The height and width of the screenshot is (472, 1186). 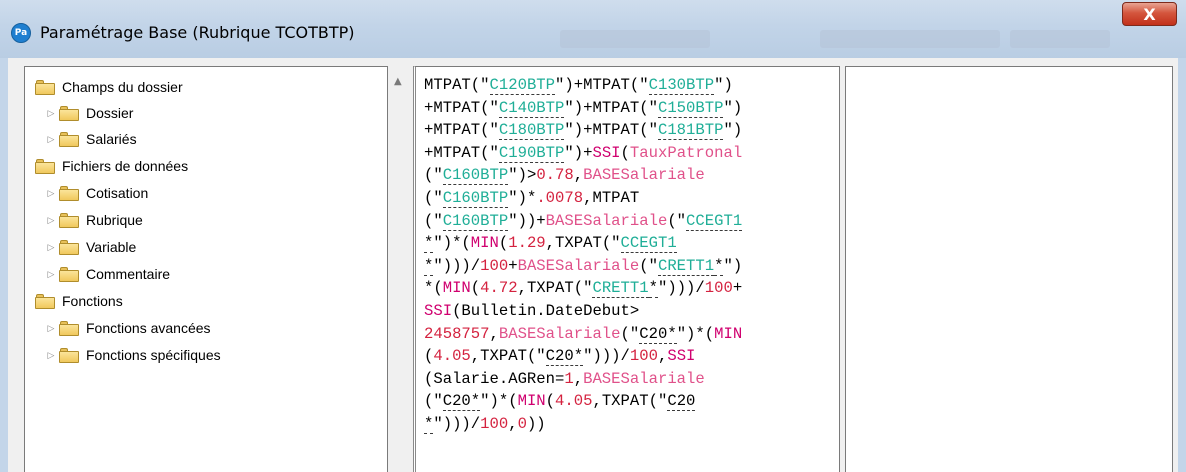 What do you see at coordinates (527, 220) in the screenshot?
I see `formula-token: "))+` at bounding box center [527, 220].